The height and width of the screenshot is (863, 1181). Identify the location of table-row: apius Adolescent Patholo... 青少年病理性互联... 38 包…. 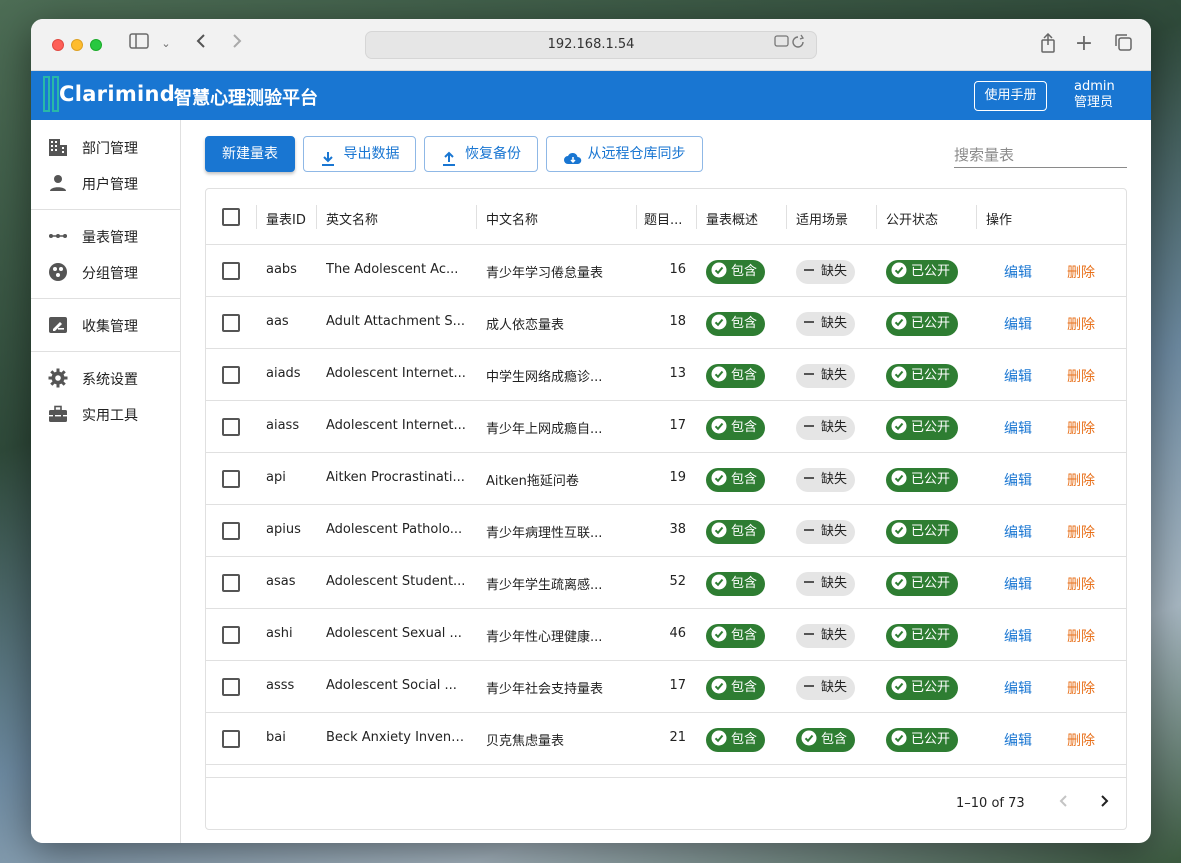
(666, 531).